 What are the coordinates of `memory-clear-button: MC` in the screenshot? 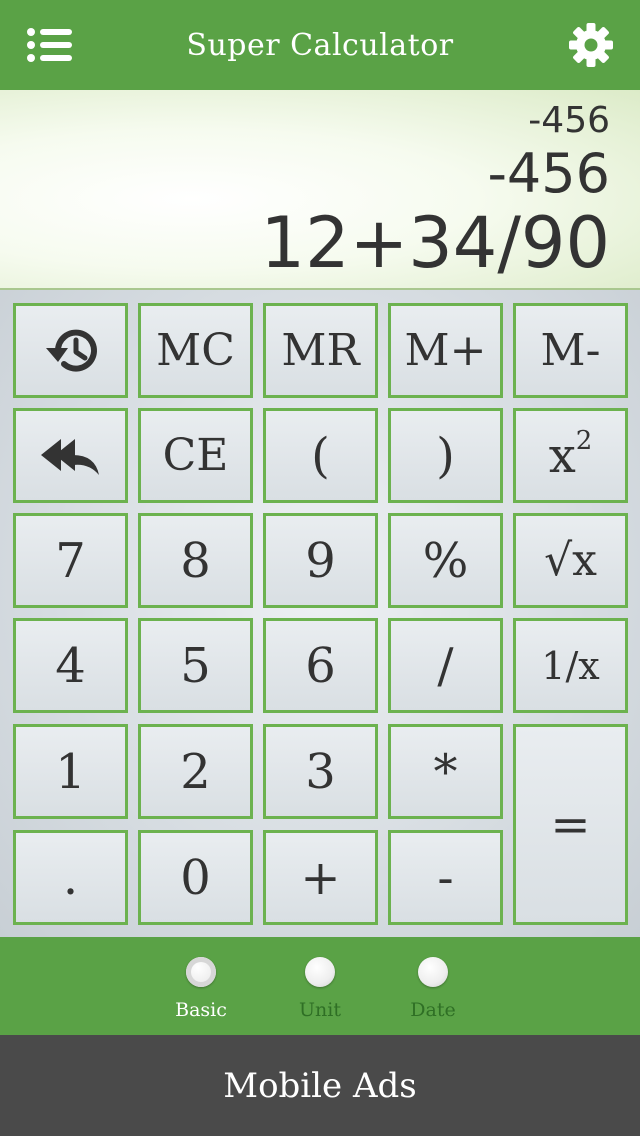 It's located at (195, 350).